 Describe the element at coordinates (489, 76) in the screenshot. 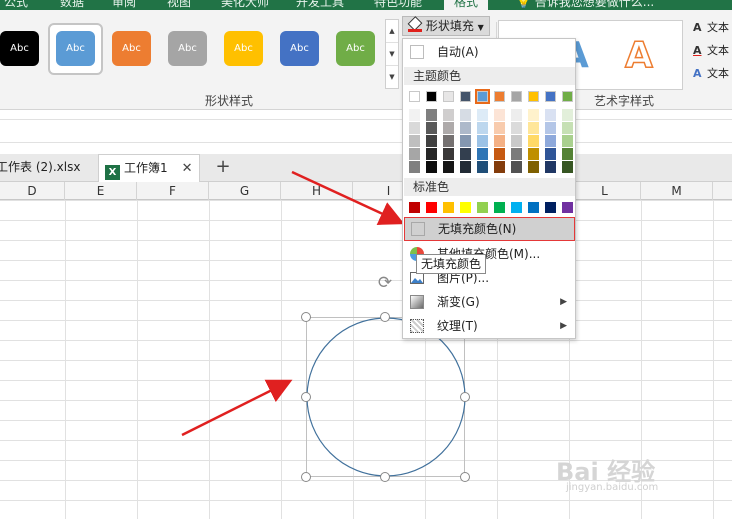

I see `theme-colors-header: 主题颜色` at that location.